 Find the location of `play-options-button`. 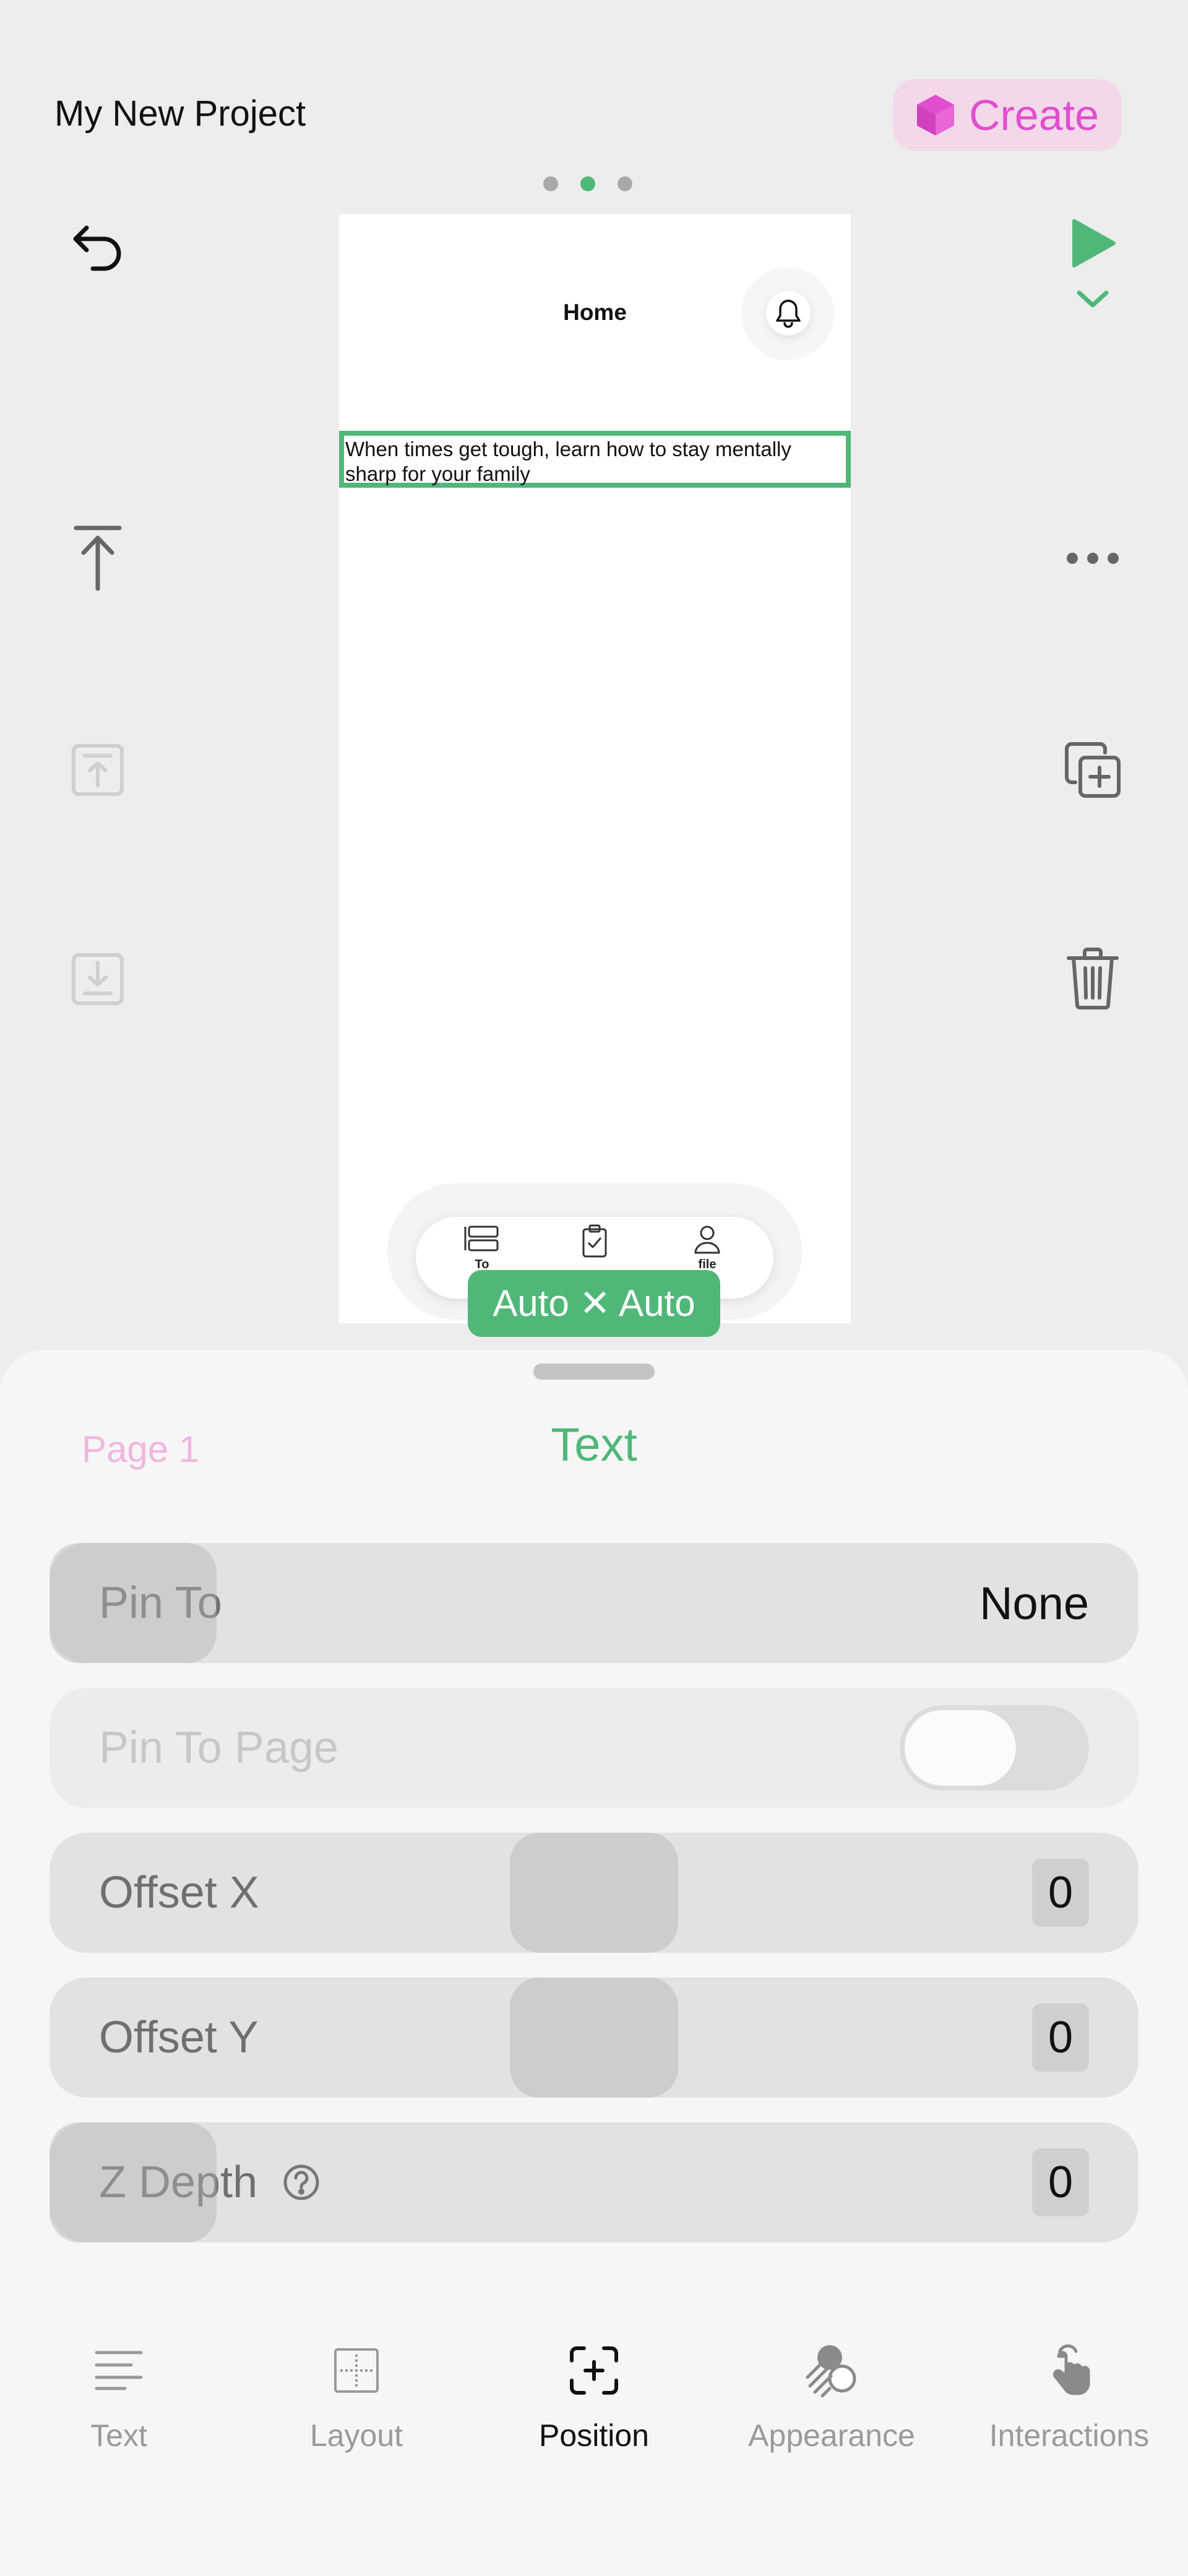

play-options-button is located at coordinates (1092, 299).